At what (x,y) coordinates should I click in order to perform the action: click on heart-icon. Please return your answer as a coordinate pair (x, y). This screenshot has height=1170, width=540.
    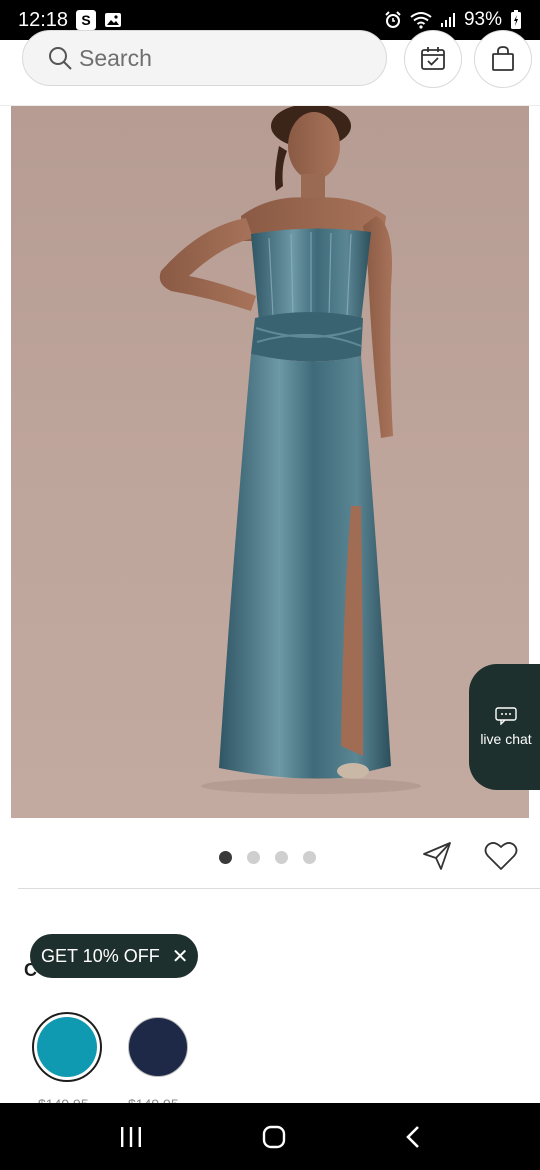
    Looking at the image, I should click on (501, 856).